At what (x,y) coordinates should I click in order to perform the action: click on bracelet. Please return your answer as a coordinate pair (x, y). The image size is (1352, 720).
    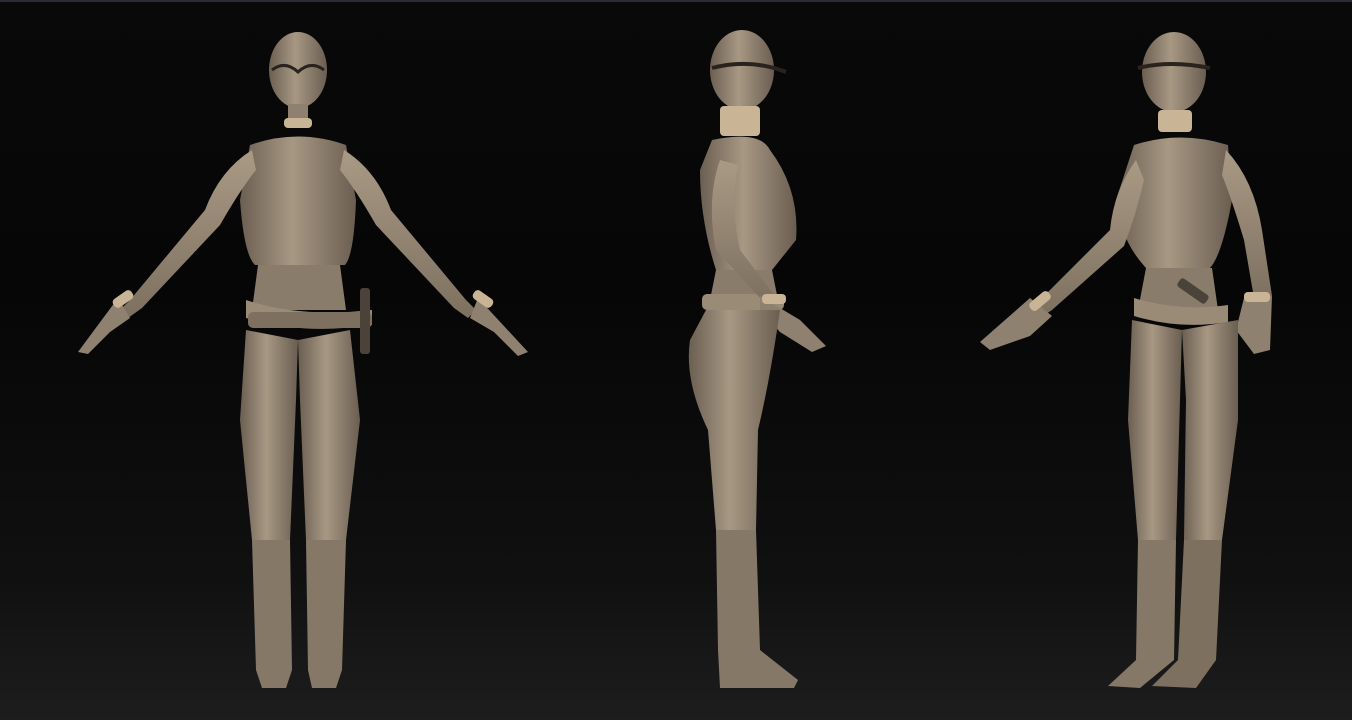
    Looking at the image, I should click on (774, 299).